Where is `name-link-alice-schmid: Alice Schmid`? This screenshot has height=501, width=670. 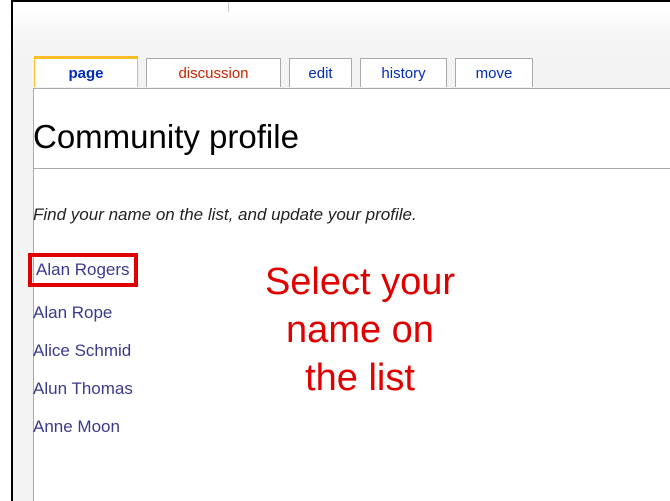 name-link-alice-schmid: Alice Schmid is located at coordinates (88, 351).